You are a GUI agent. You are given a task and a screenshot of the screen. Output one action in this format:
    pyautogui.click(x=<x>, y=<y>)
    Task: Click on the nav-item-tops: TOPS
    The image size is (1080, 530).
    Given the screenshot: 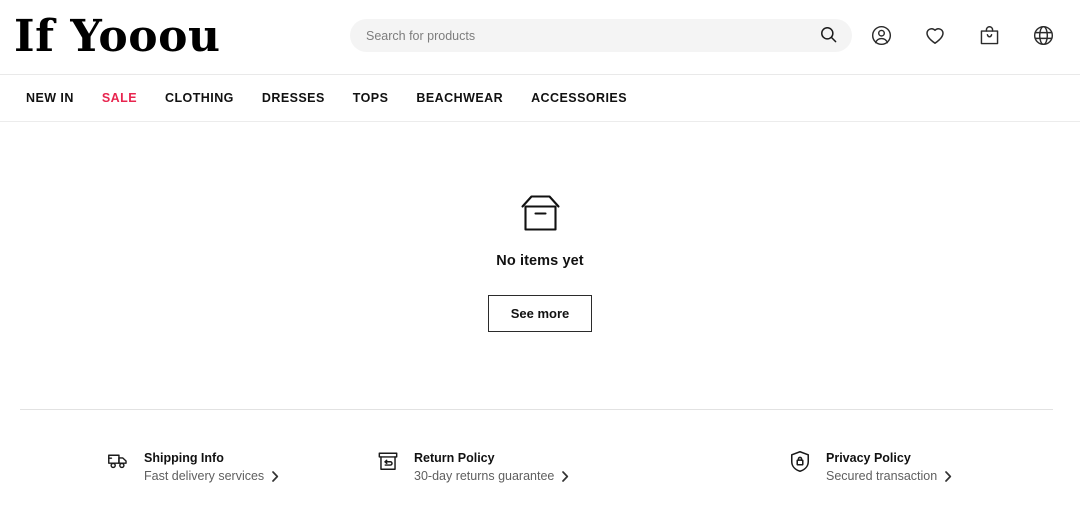 What is the action you would take?
    pyautogui.click(x=371, y=98)
    